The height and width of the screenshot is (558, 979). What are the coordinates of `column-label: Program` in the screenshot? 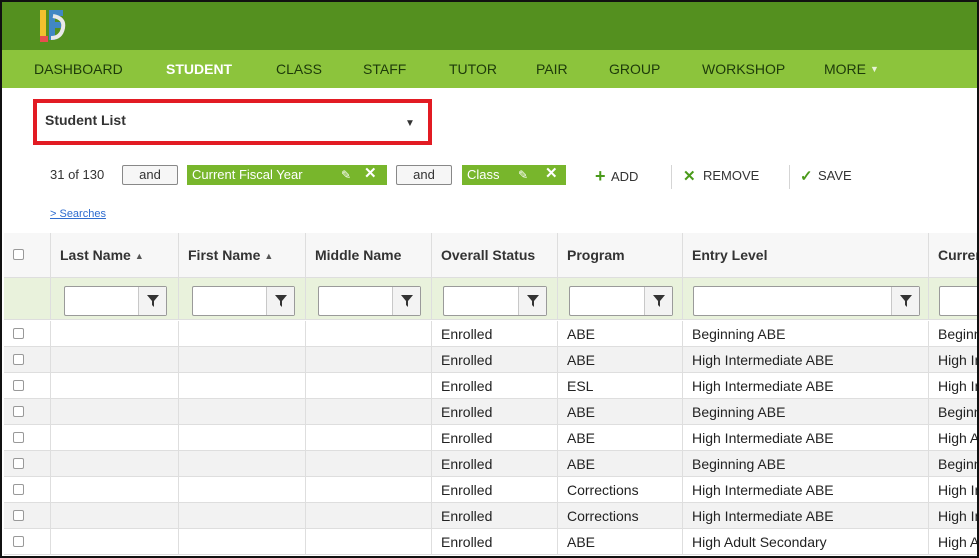 It's located at (596, 255).